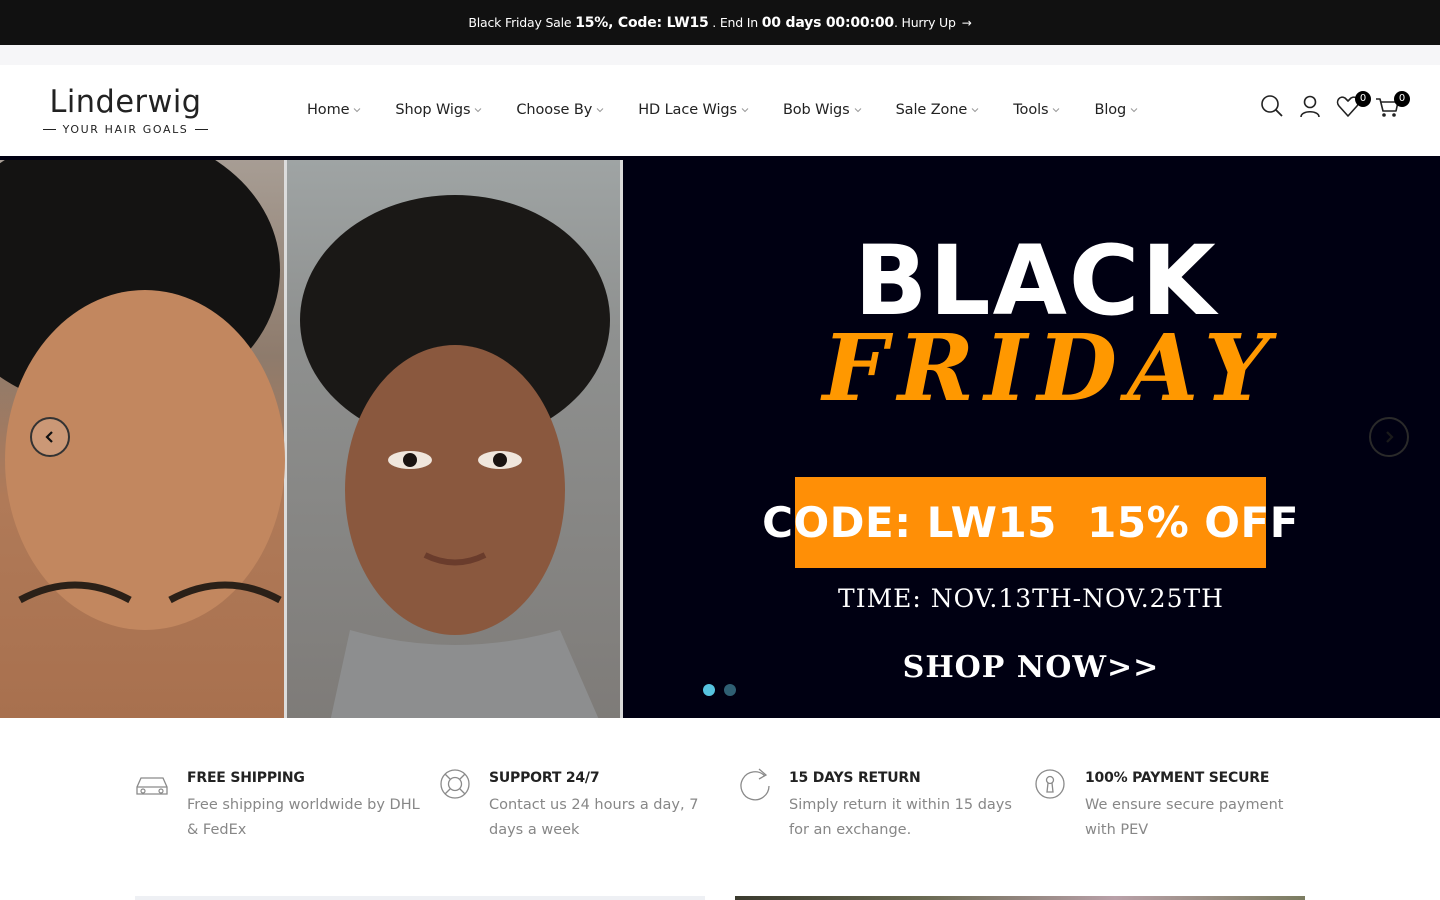 The height and width of the screenshot is (900, 1440). I want to click on nav-item-label: Shop Wigs, so click(433, 110).